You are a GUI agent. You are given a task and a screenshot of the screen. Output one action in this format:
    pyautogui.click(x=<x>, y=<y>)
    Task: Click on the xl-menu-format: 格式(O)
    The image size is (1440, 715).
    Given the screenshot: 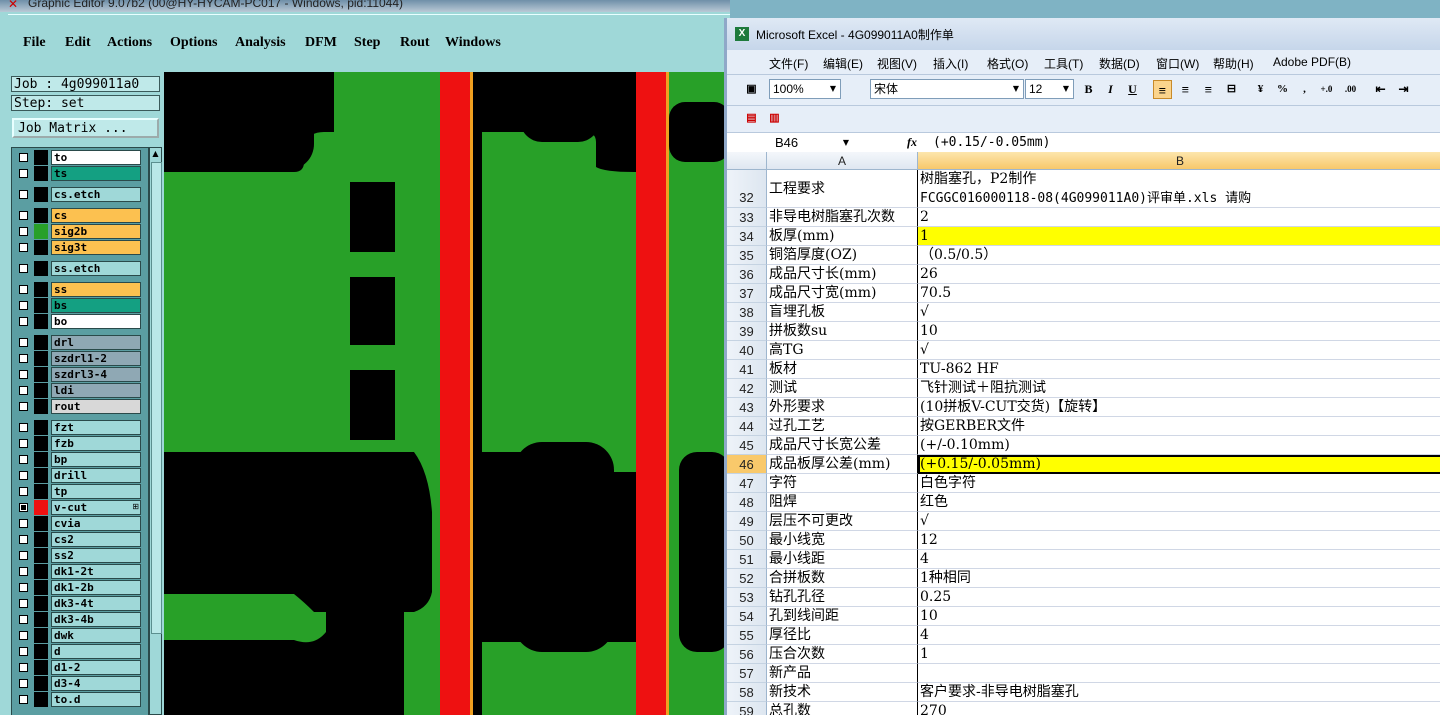 What is the action you would take?
    pyautogui.click(x=1007, y=63)
    